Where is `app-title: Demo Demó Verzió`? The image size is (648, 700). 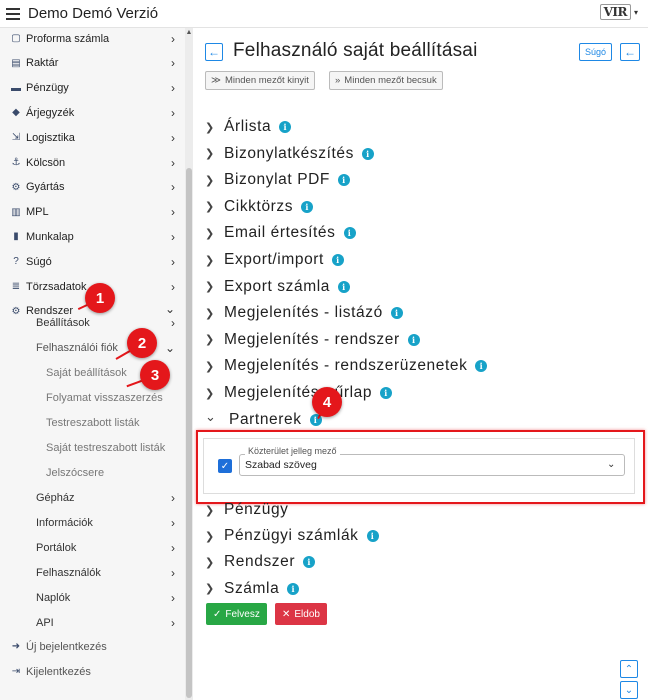
app-title: Demo Demó Verzió is located at coordinates (93, 13).